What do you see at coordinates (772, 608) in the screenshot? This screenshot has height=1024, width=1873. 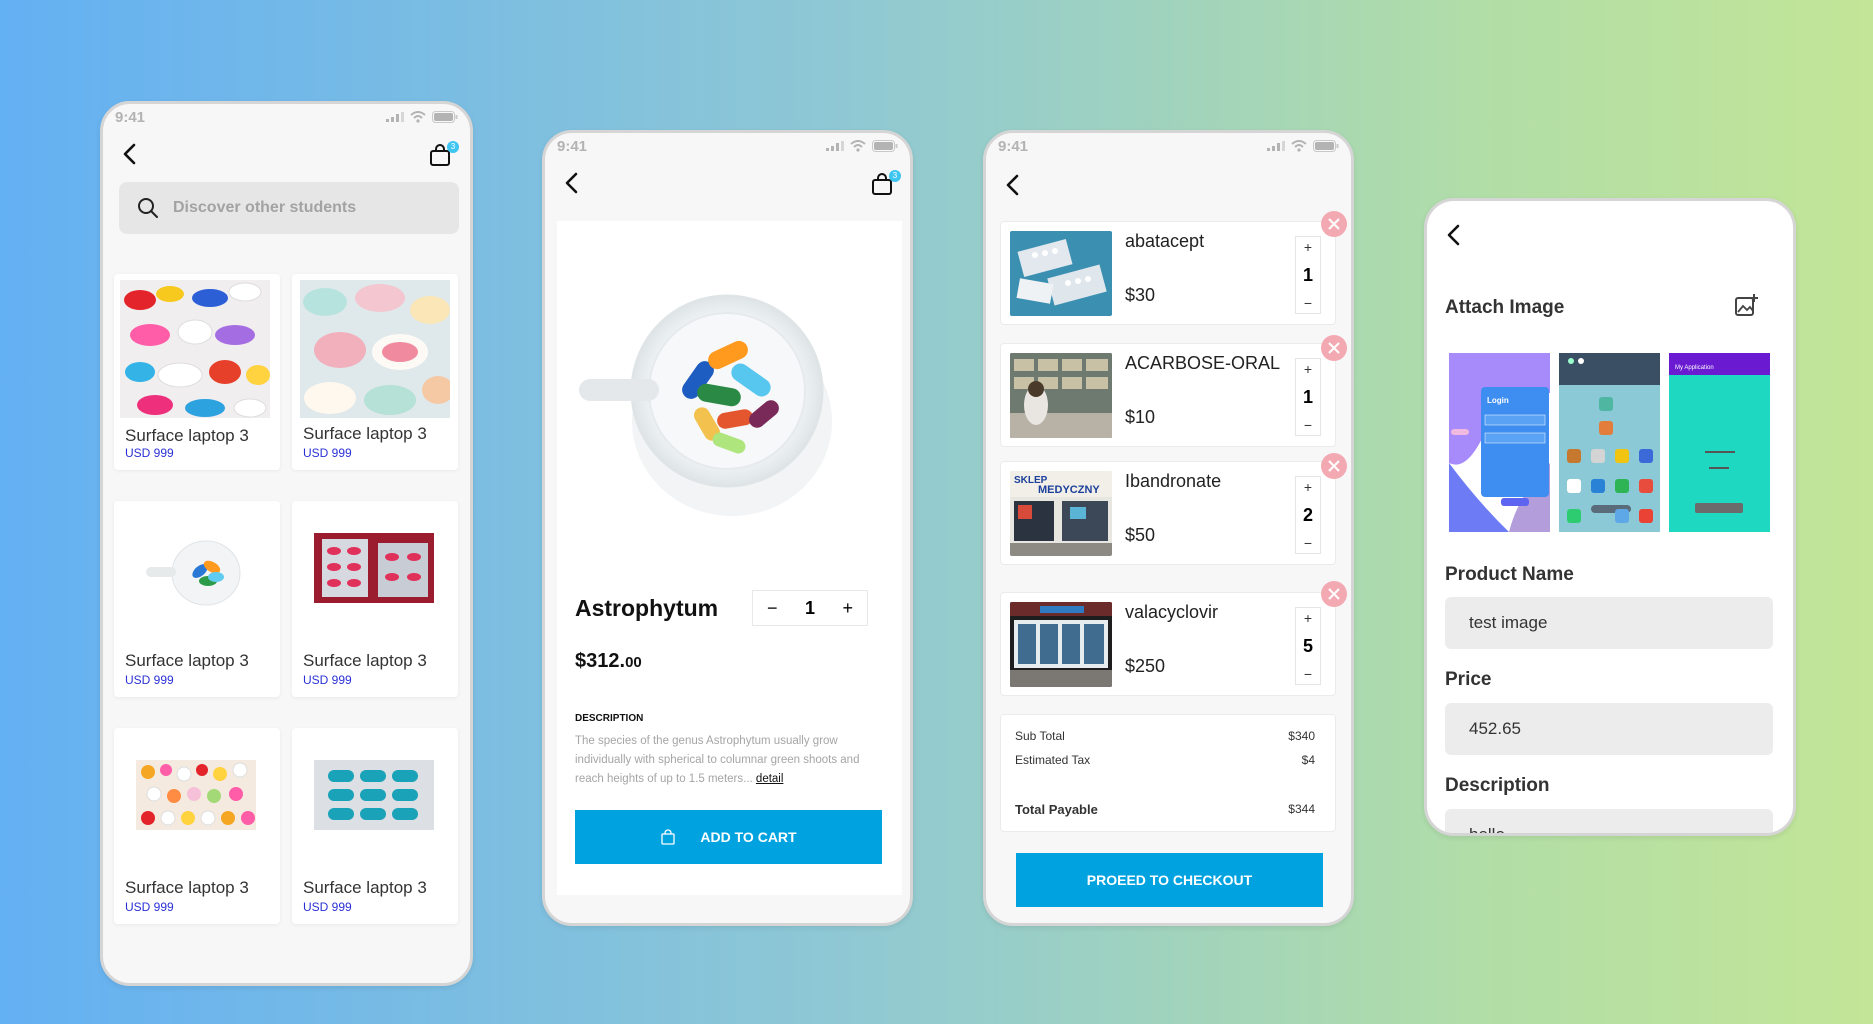 I see `quantity-decrease-button: −` at bounding box center [772, 608].